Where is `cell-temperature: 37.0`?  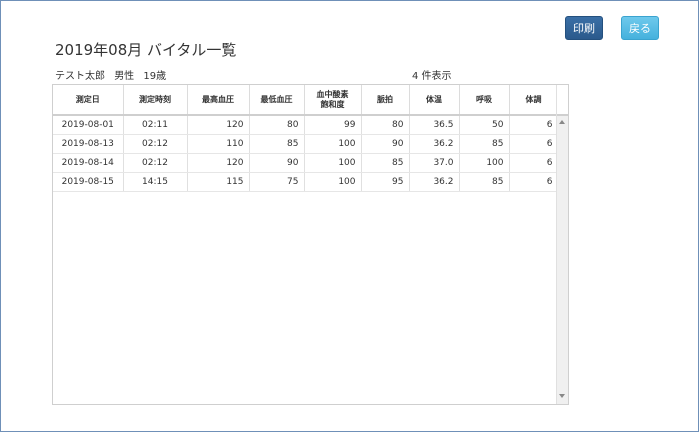 cell-temperature: 37.0 is located at coordinates (434, 163).